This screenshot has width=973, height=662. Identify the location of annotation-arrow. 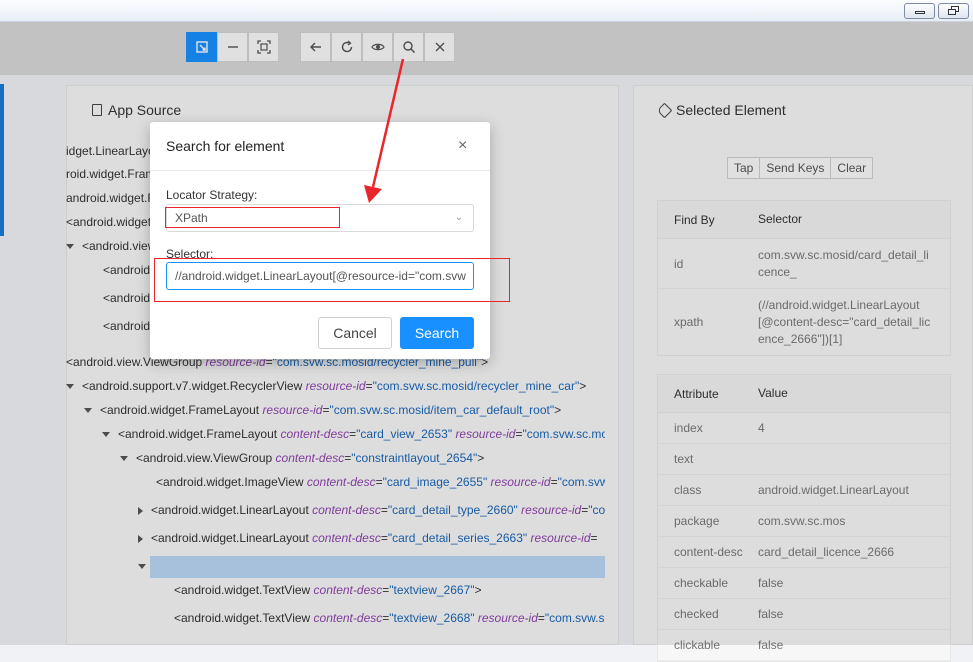
(384, 130).